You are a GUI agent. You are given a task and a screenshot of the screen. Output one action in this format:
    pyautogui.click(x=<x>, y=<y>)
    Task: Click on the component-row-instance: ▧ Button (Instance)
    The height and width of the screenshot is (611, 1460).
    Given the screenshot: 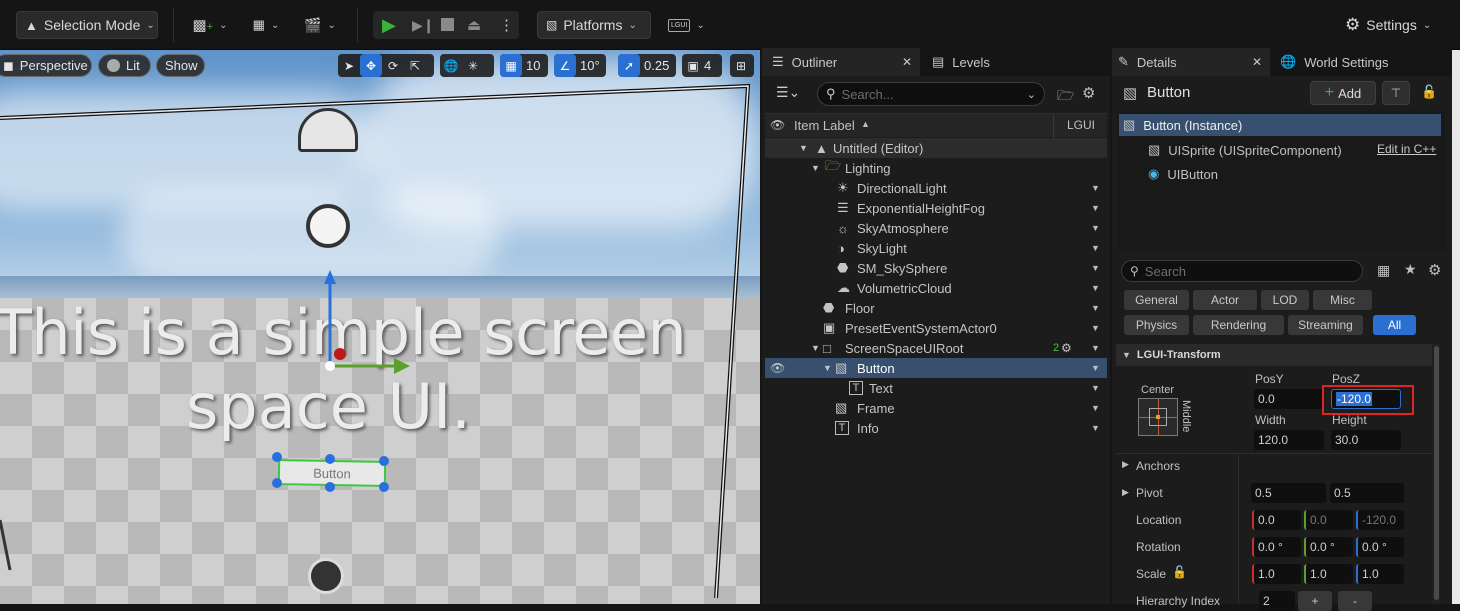 What is the action you would take?
    pyautogui.click(x=1280, y=125)
    